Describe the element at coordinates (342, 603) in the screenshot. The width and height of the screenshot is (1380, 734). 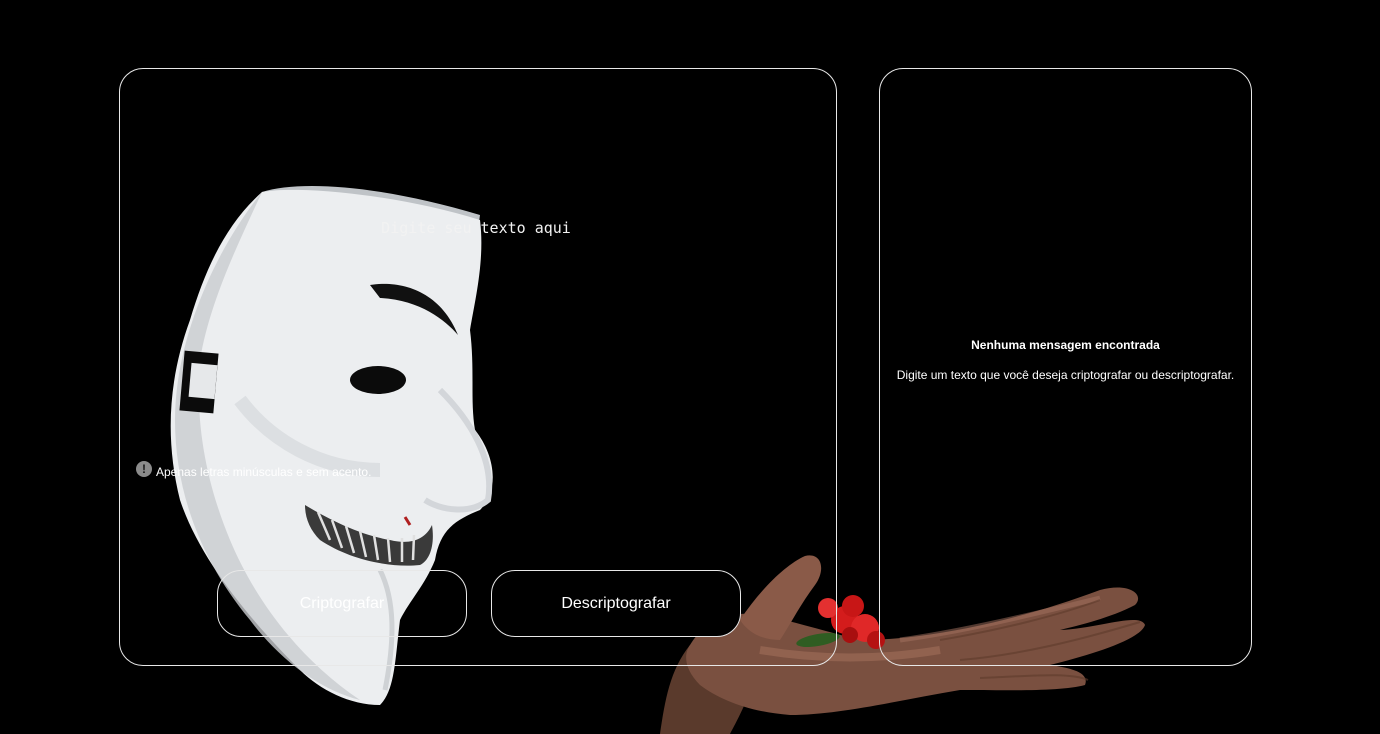
I see `encrypt-button: Criptografar` at that location.